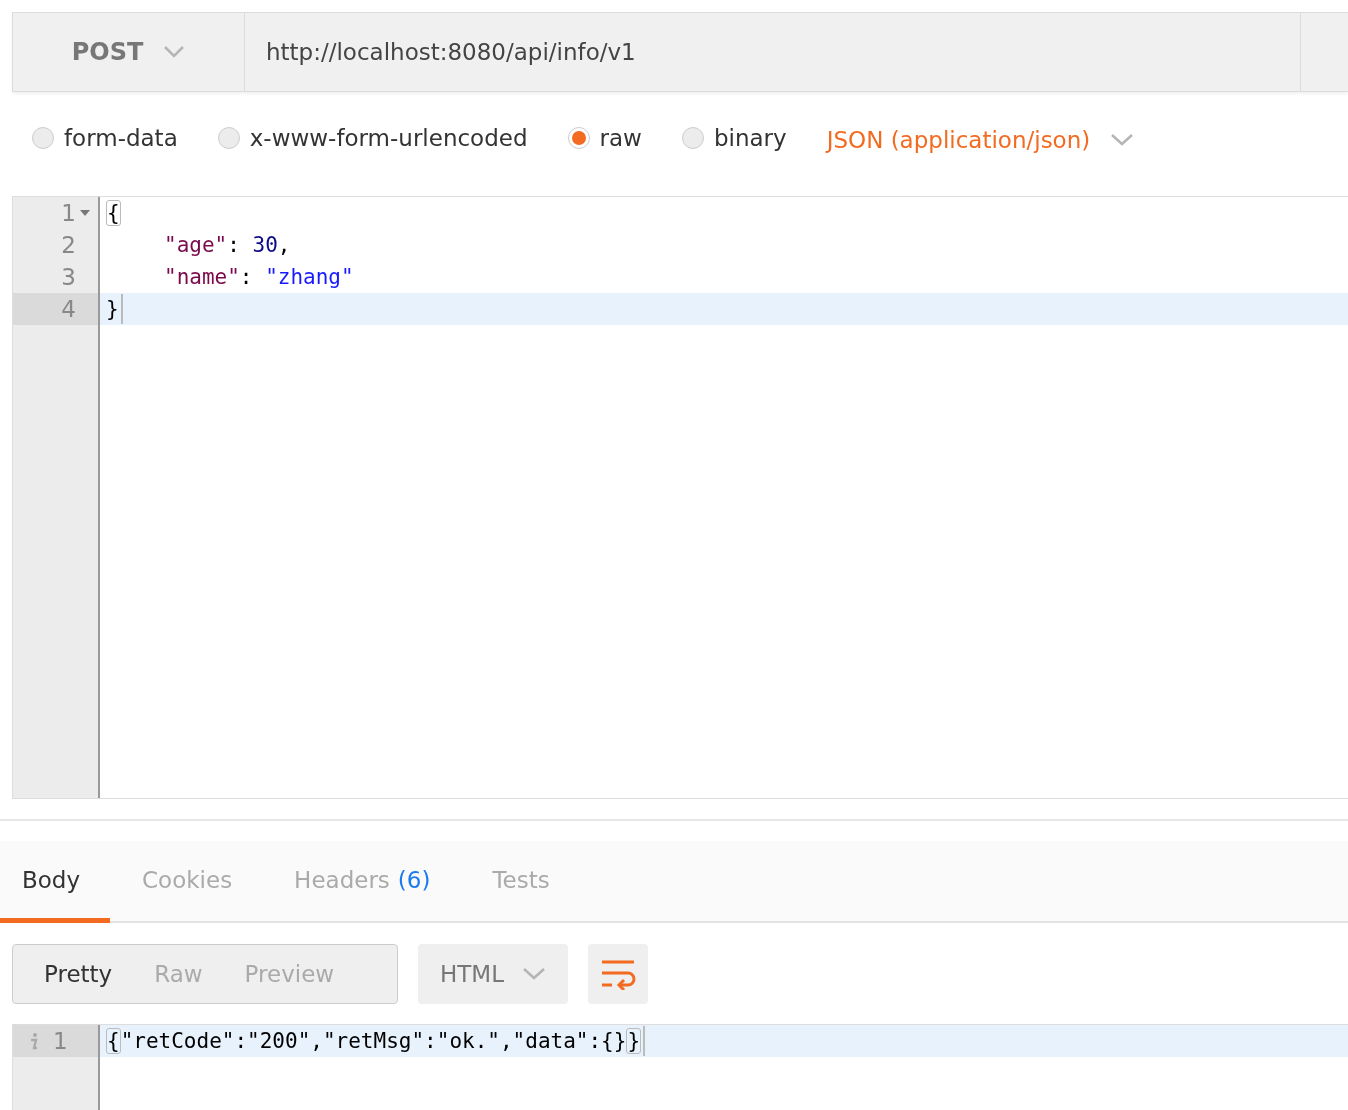  Describe the element at coordinates (374, 1041) in the screenshot. I see `response-line: {"retCode":"200","retMsg":"ok.","data":{}}` at that location.